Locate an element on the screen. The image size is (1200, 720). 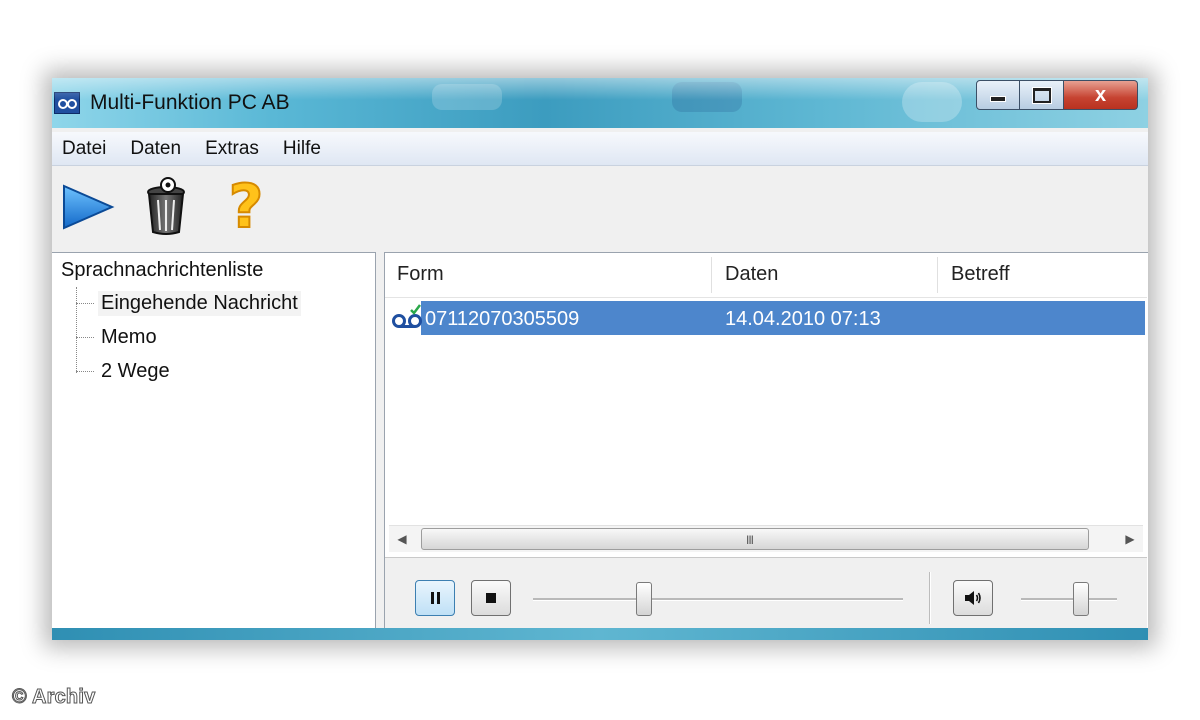
tree-item-label: Memo is located at coordinates (129, 337).